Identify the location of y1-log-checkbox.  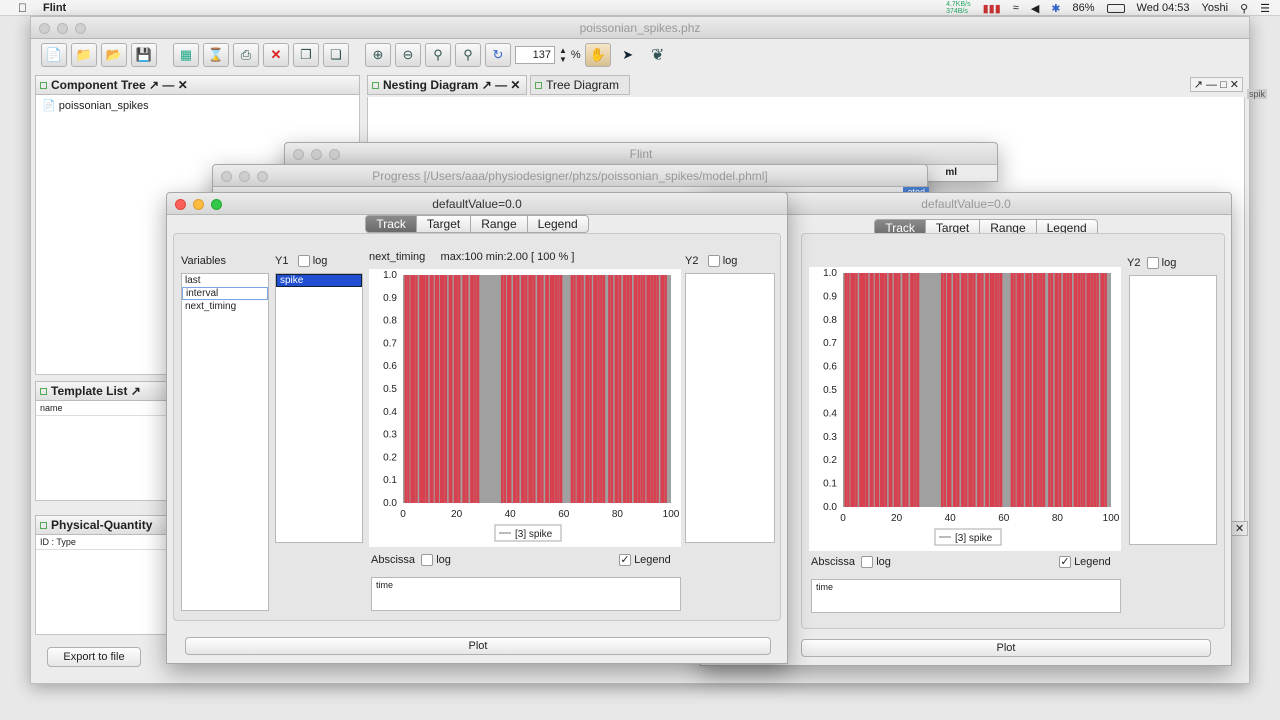
(303, 261).